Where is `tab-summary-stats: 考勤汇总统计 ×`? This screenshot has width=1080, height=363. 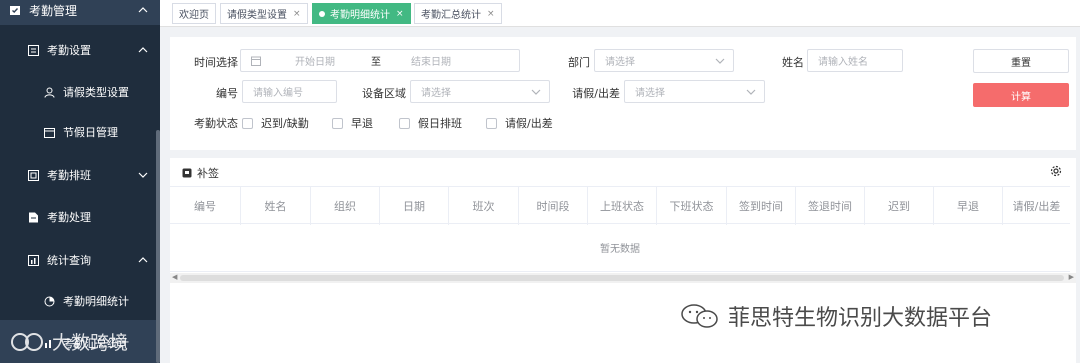 tab-summary-stats: 考勤汇总统计 × is located at coordinates (458, 13).